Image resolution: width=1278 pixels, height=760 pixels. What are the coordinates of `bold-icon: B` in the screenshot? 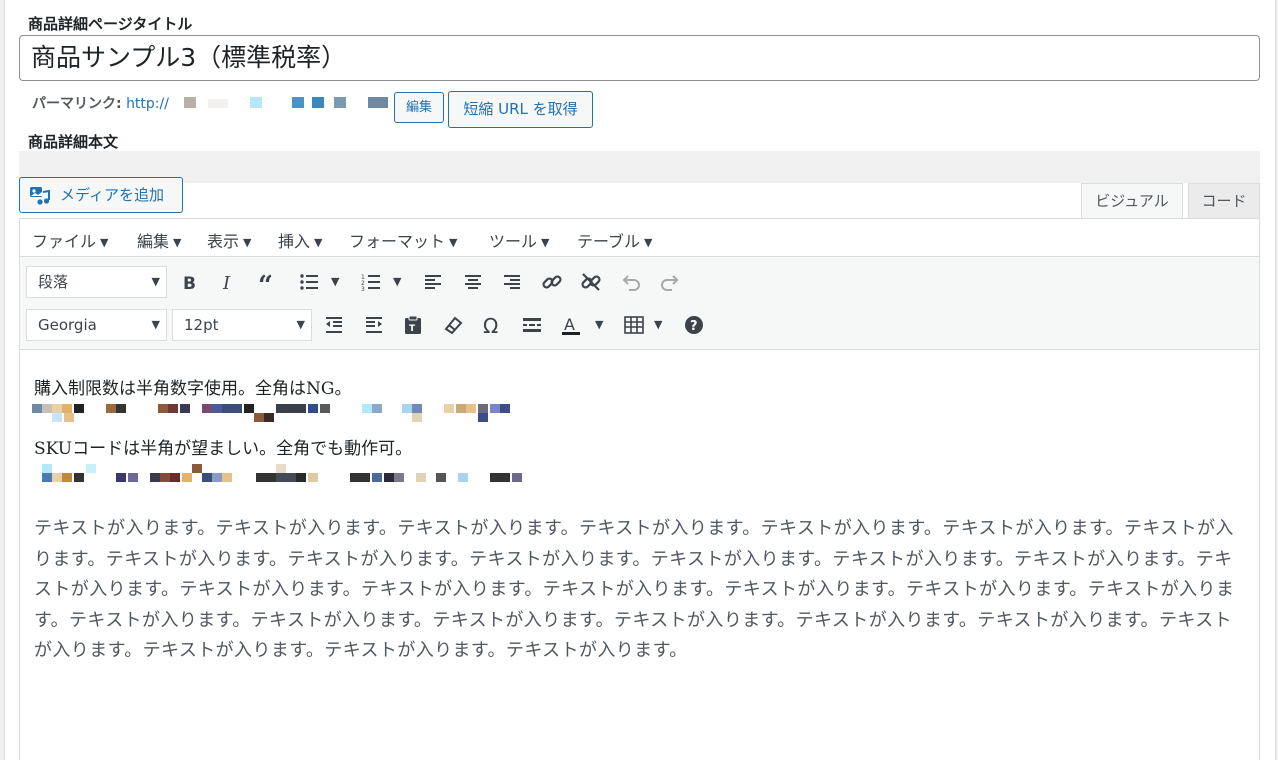 It's located at (189, 283).